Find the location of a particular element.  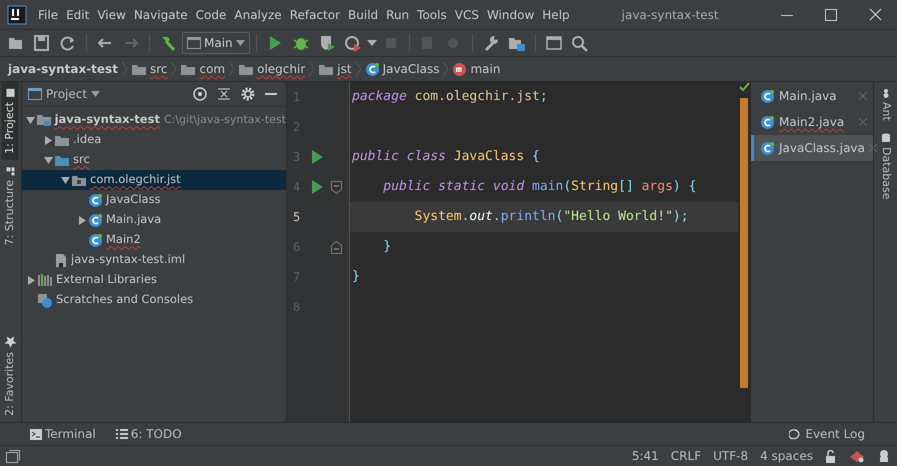

tool-window-tab: Ant is located at coordinates (885, 104).